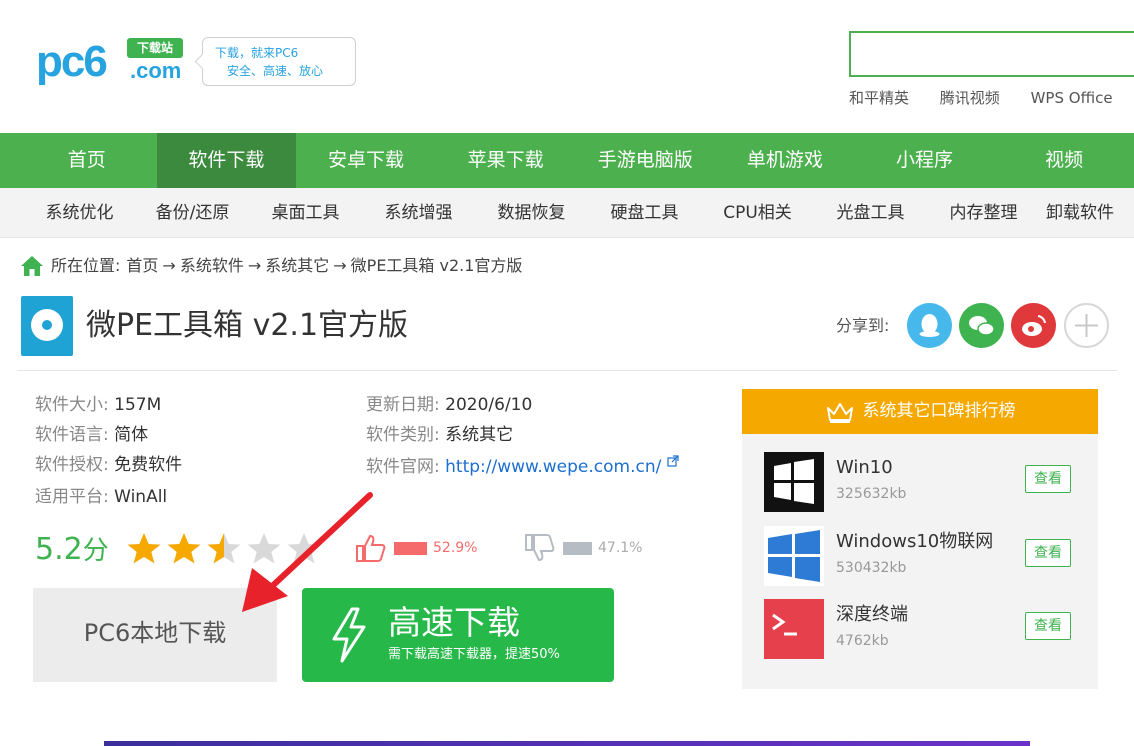 The image size is (1134, 746). I want to click on info-value: 系统其它, so click(479, 435).